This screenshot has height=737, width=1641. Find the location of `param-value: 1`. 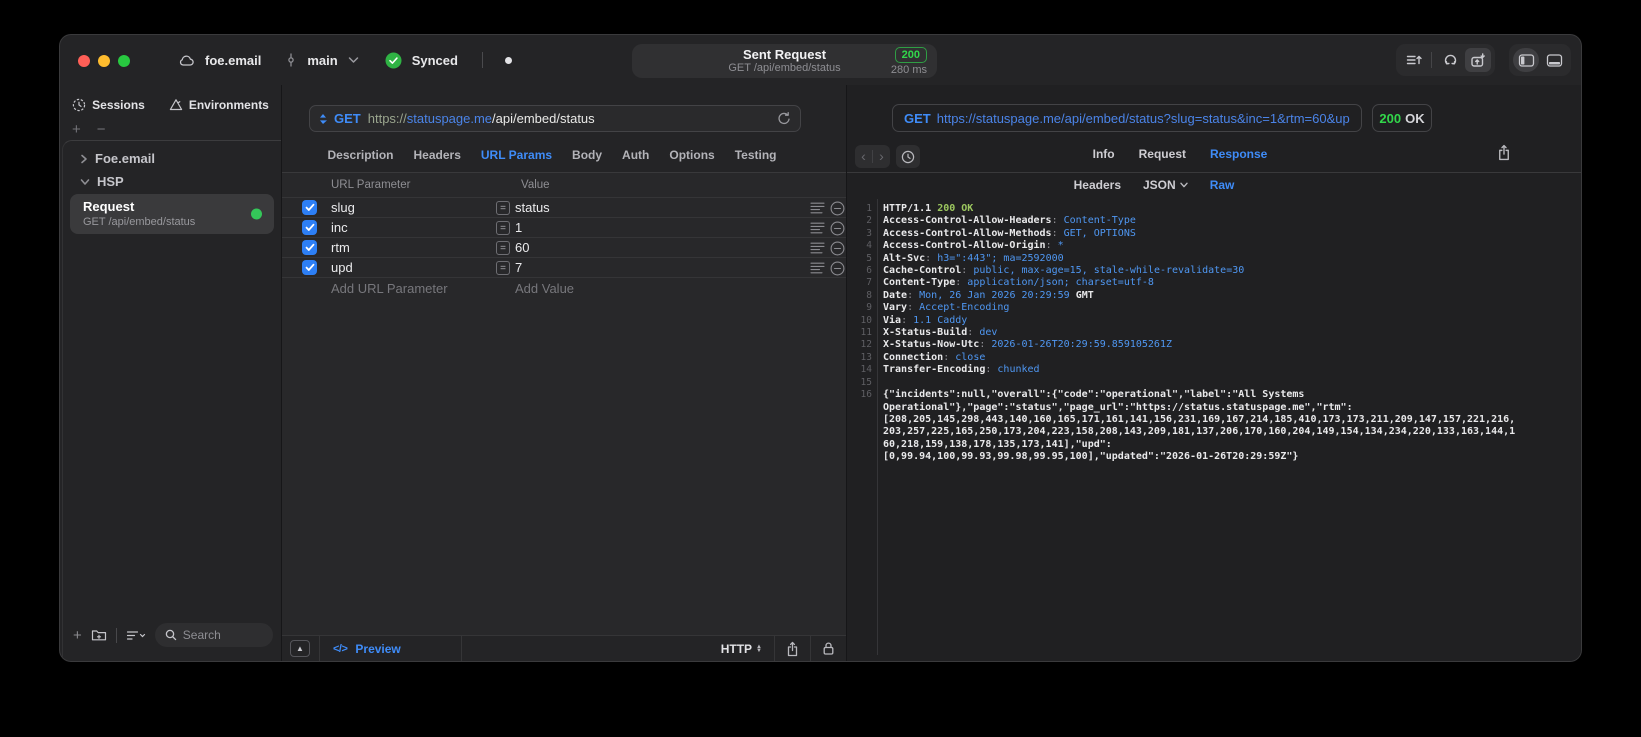

param-value: 1 is located at coordinates (518, 227).